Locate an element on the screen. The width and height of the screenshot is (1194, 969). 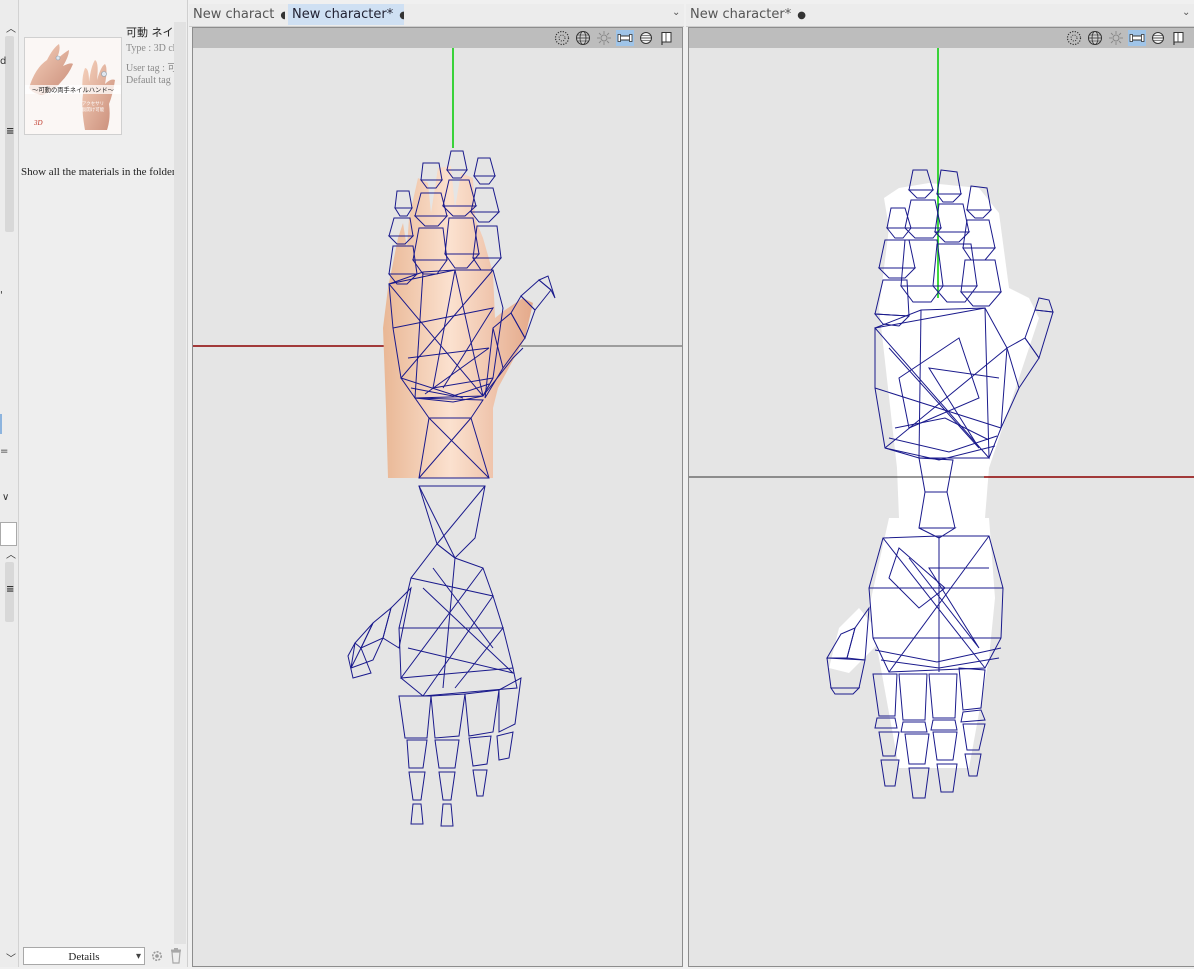
material-type: Type : 3D character is located at coordinates (150, 48).